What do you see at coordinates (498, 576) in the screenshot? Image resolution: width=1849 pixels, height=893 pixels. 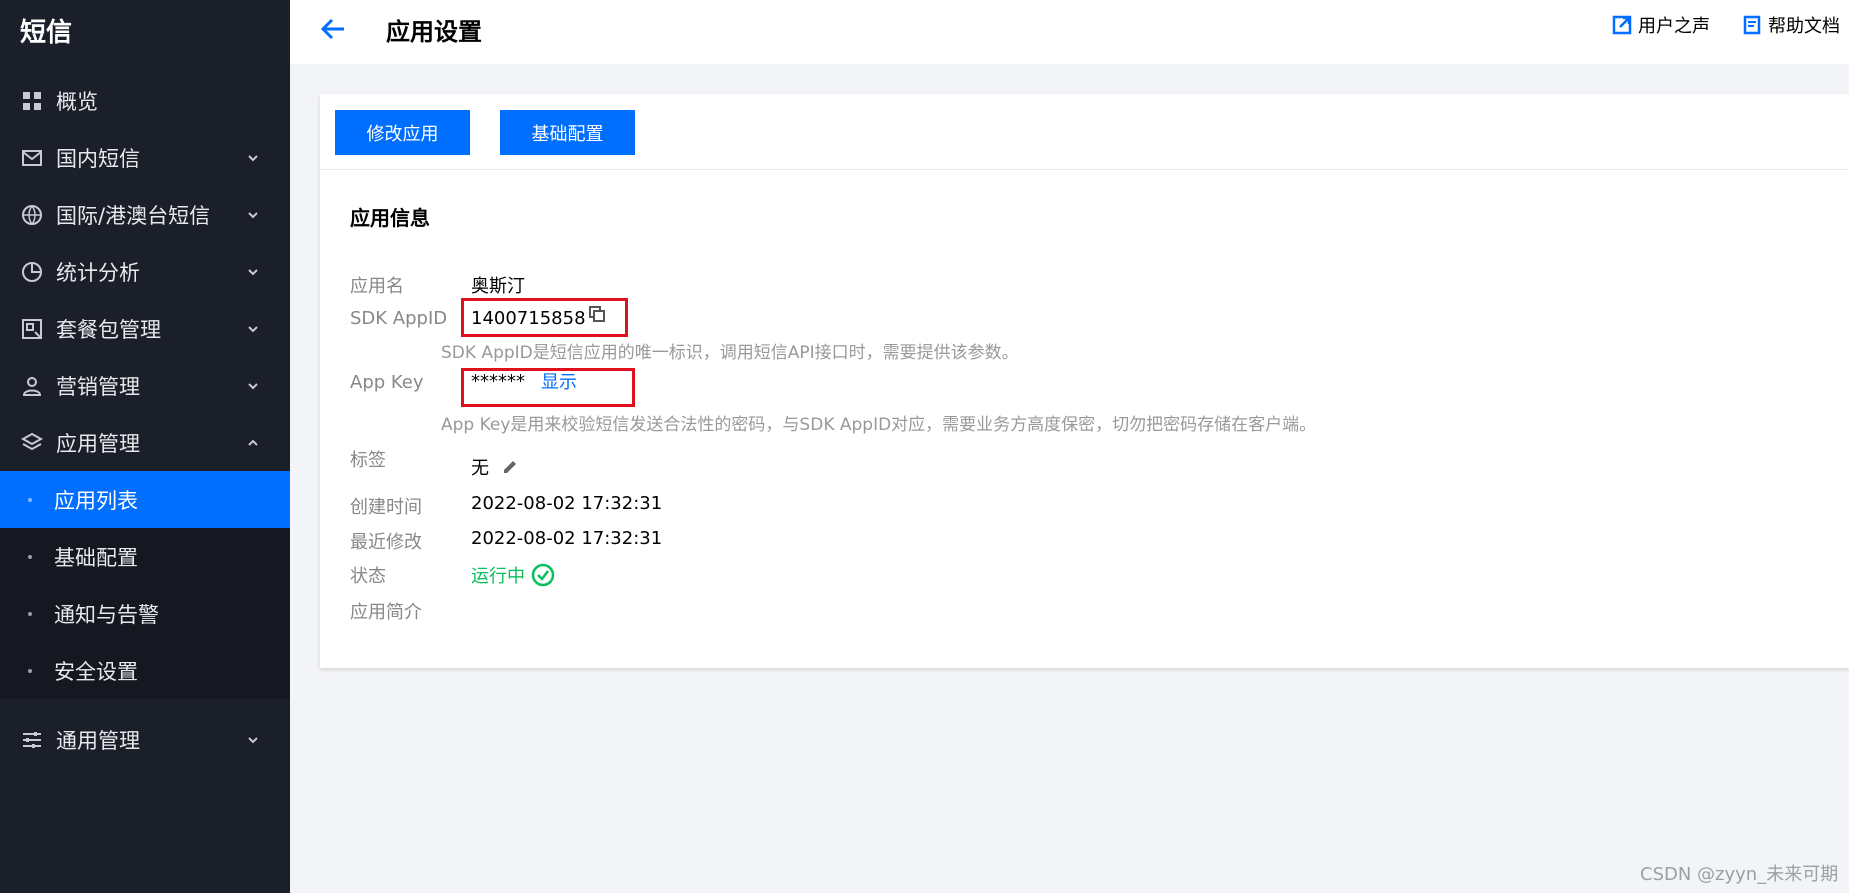 I see `status-value: 运行中` at bounding box center [498, 576].